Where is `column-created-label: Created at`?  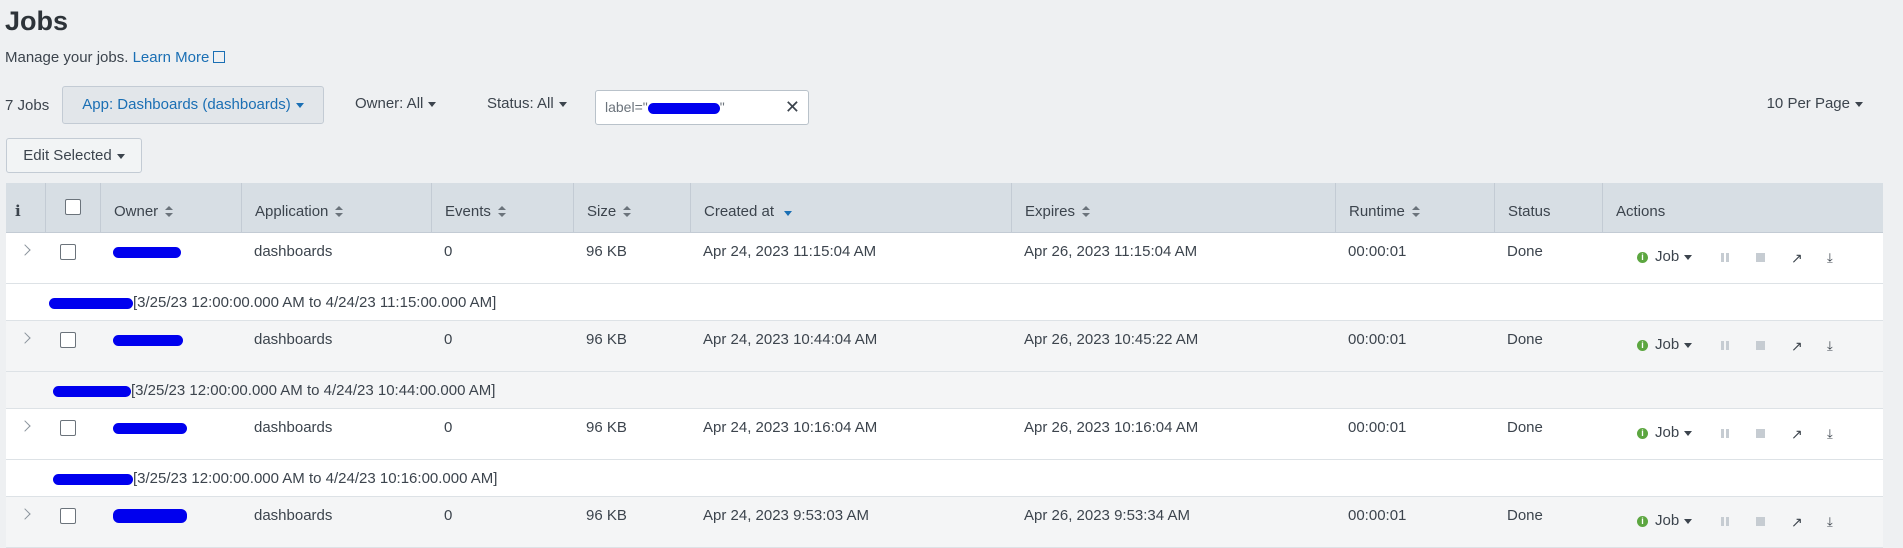 column-created-label: Created at is located at coordinates (739, 211).